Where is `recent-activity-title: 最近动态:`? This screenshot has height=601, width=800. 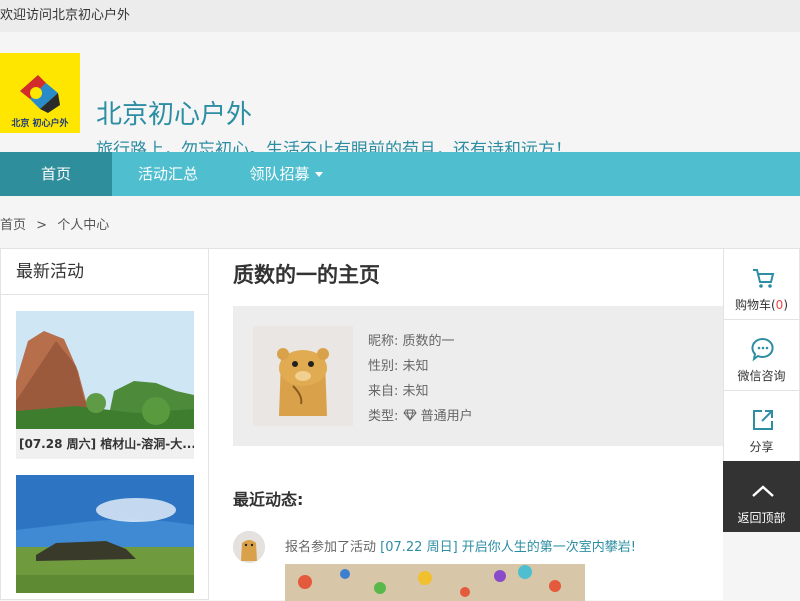 recent-activity-title: 最近动态: is located at coordinates (268, 499).